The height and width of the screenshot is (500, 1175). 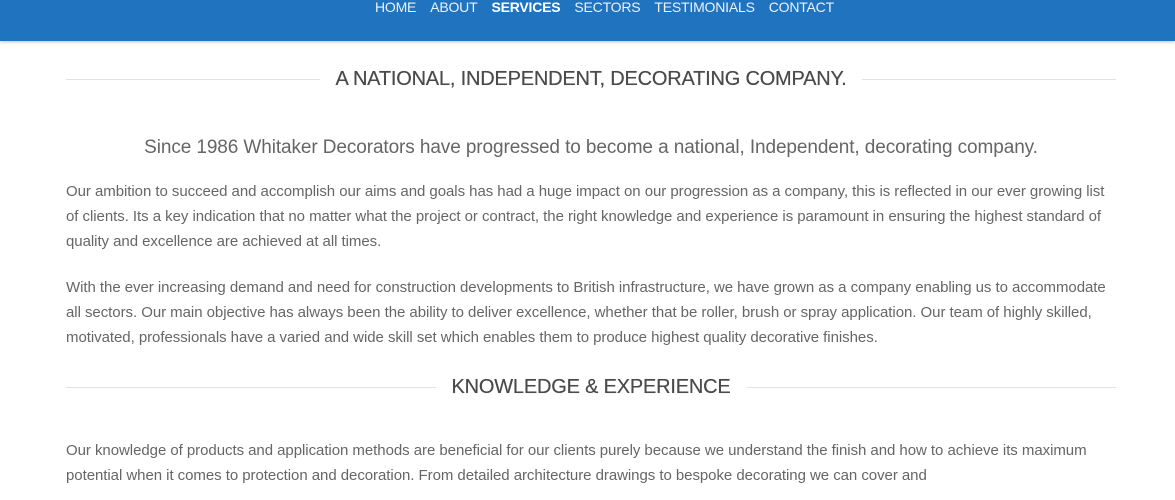 I want to click on nav-item-about: ABOUT, so click(x=453, y=7).